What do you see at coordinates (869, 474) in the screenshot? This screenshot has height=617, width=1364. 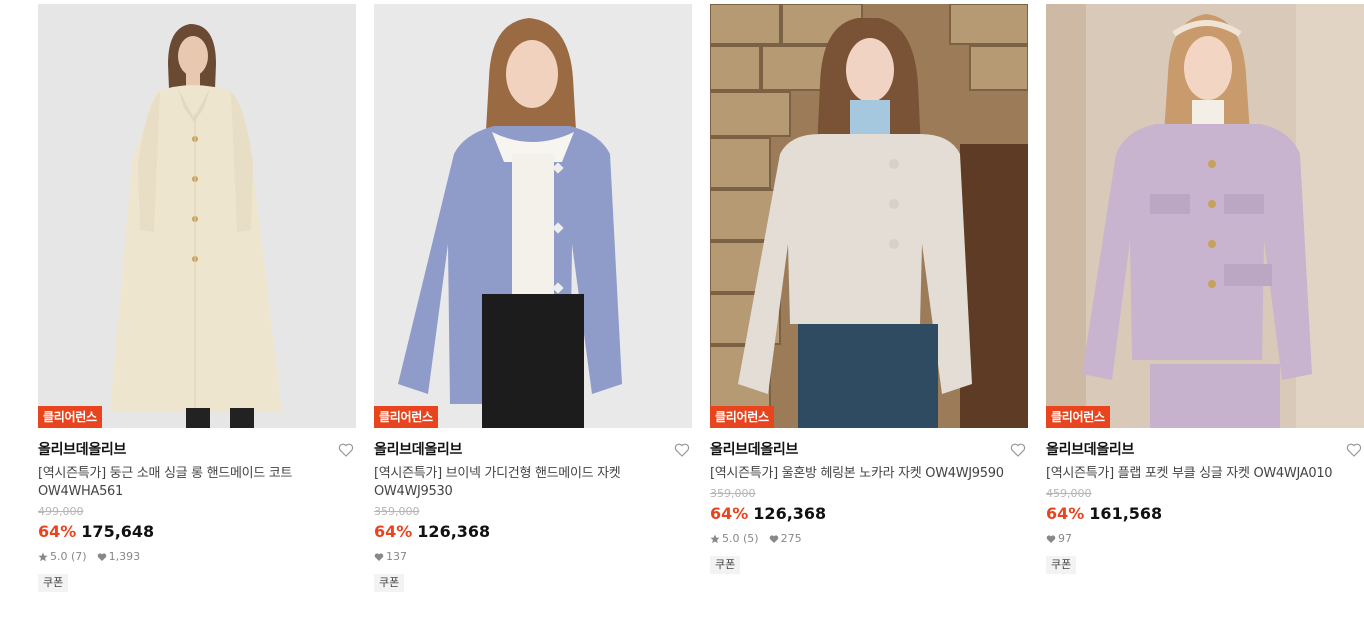 I see `product-title: [역시즌특가] 울혼방 헤링본 노카라 자켓 OW4WJ9590` at bounding box center [869, 474].